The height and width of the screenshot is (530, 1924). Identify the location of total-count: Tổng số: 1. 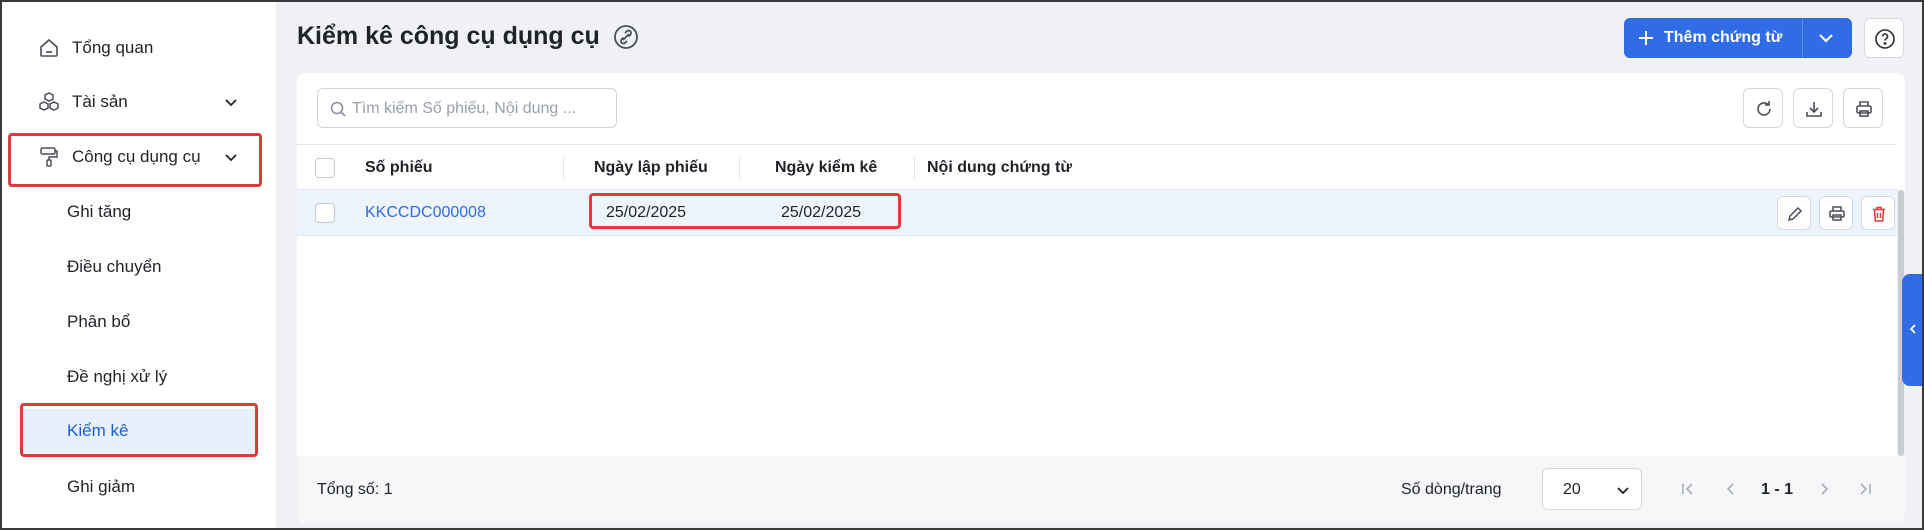
(355, 489).